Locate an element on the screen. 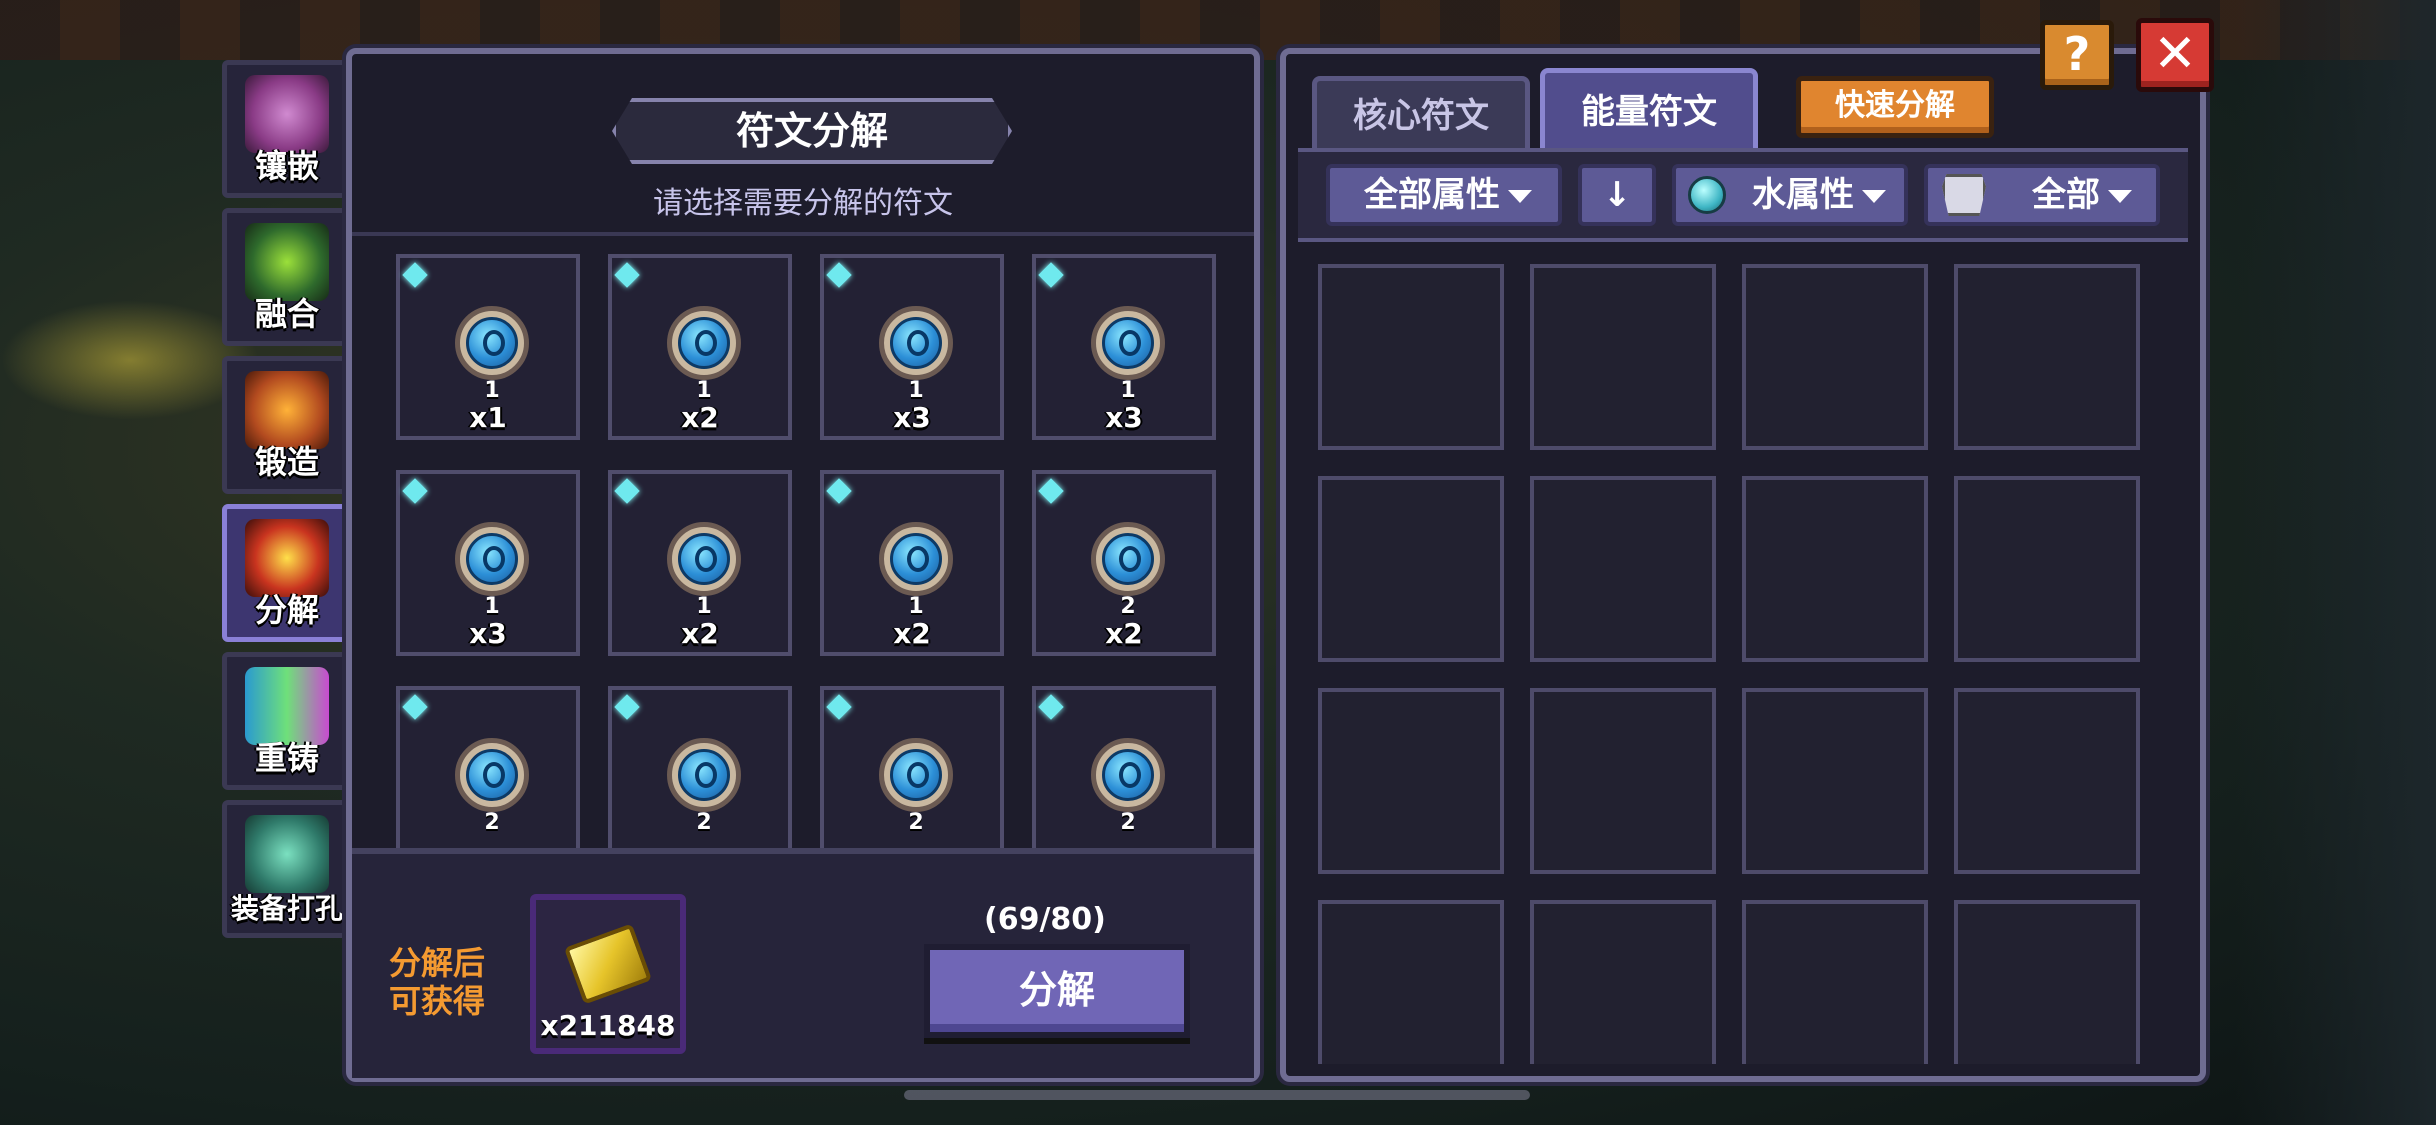 The image size is (2436, 1125). nav-item-decompose: 分解 is located at coordinates (287, 573).